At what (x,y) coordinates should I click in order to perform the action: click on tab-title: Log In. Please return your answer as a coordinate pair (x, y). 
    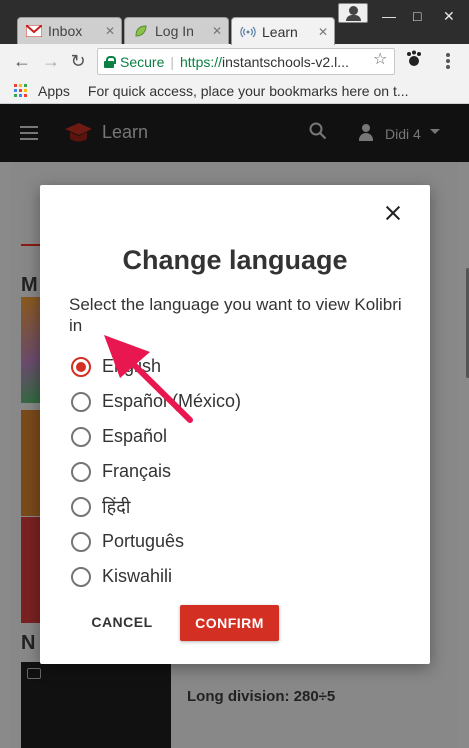
    Looking at the image, I should click on (174, 31).